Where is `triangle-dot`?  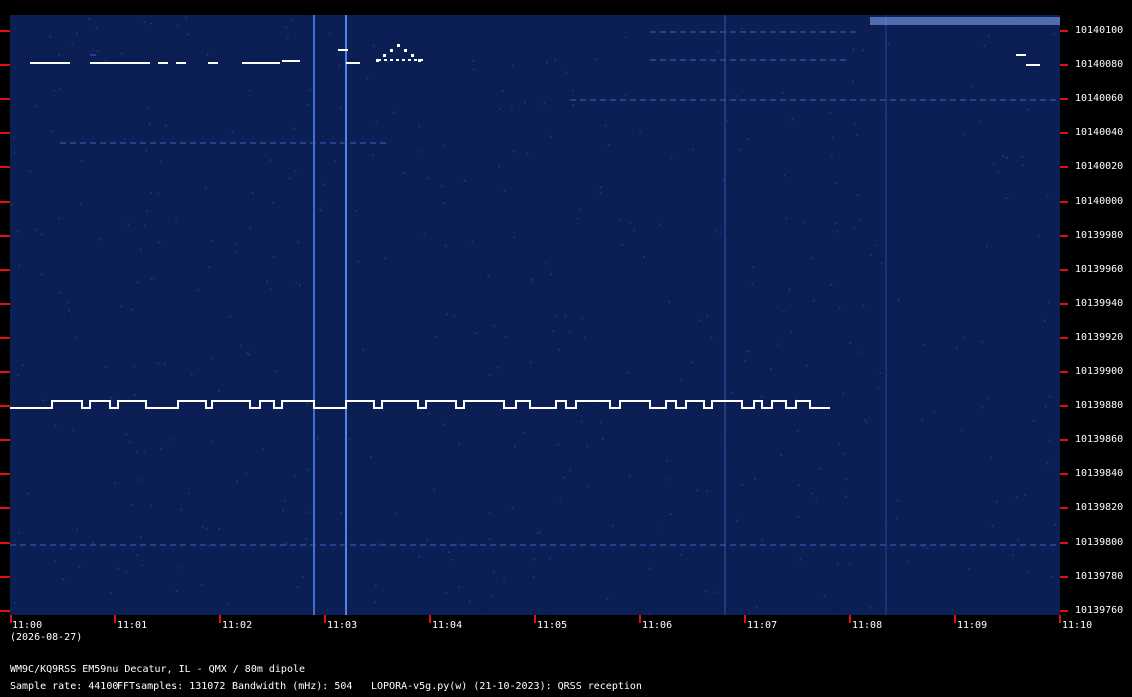
triangle-dot is located at coordinates (391, 50).